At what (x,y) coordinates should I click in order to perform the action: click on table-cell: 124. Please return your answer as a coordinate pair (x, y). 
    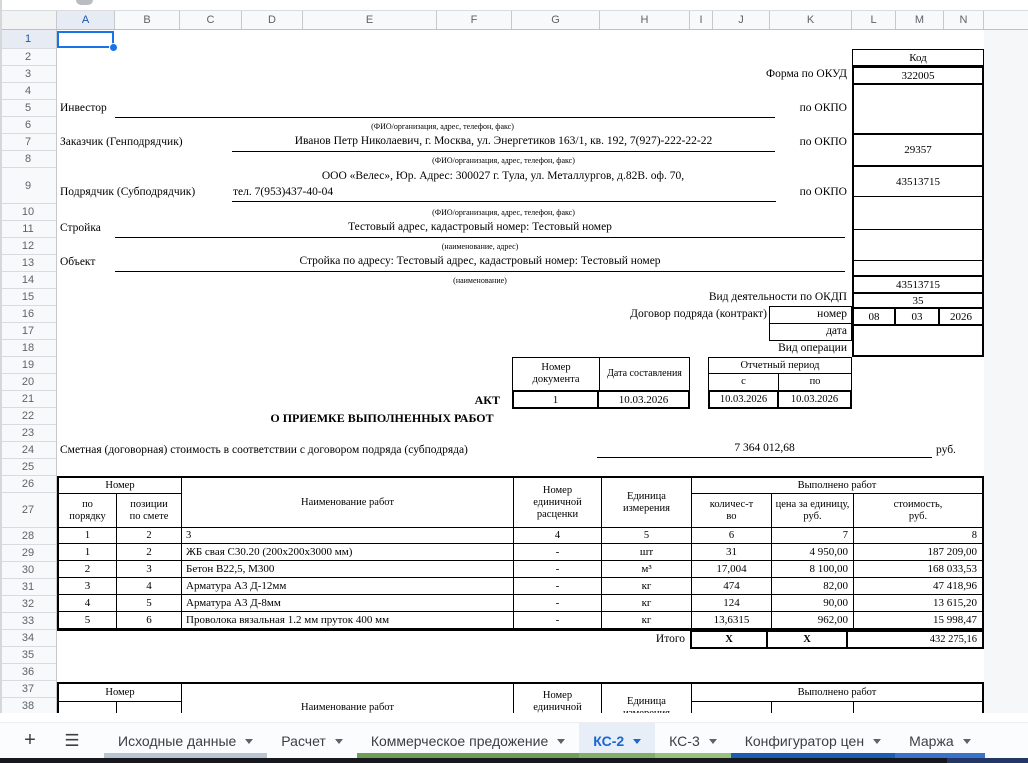
    Looking at the image, I should click on (732, 603).